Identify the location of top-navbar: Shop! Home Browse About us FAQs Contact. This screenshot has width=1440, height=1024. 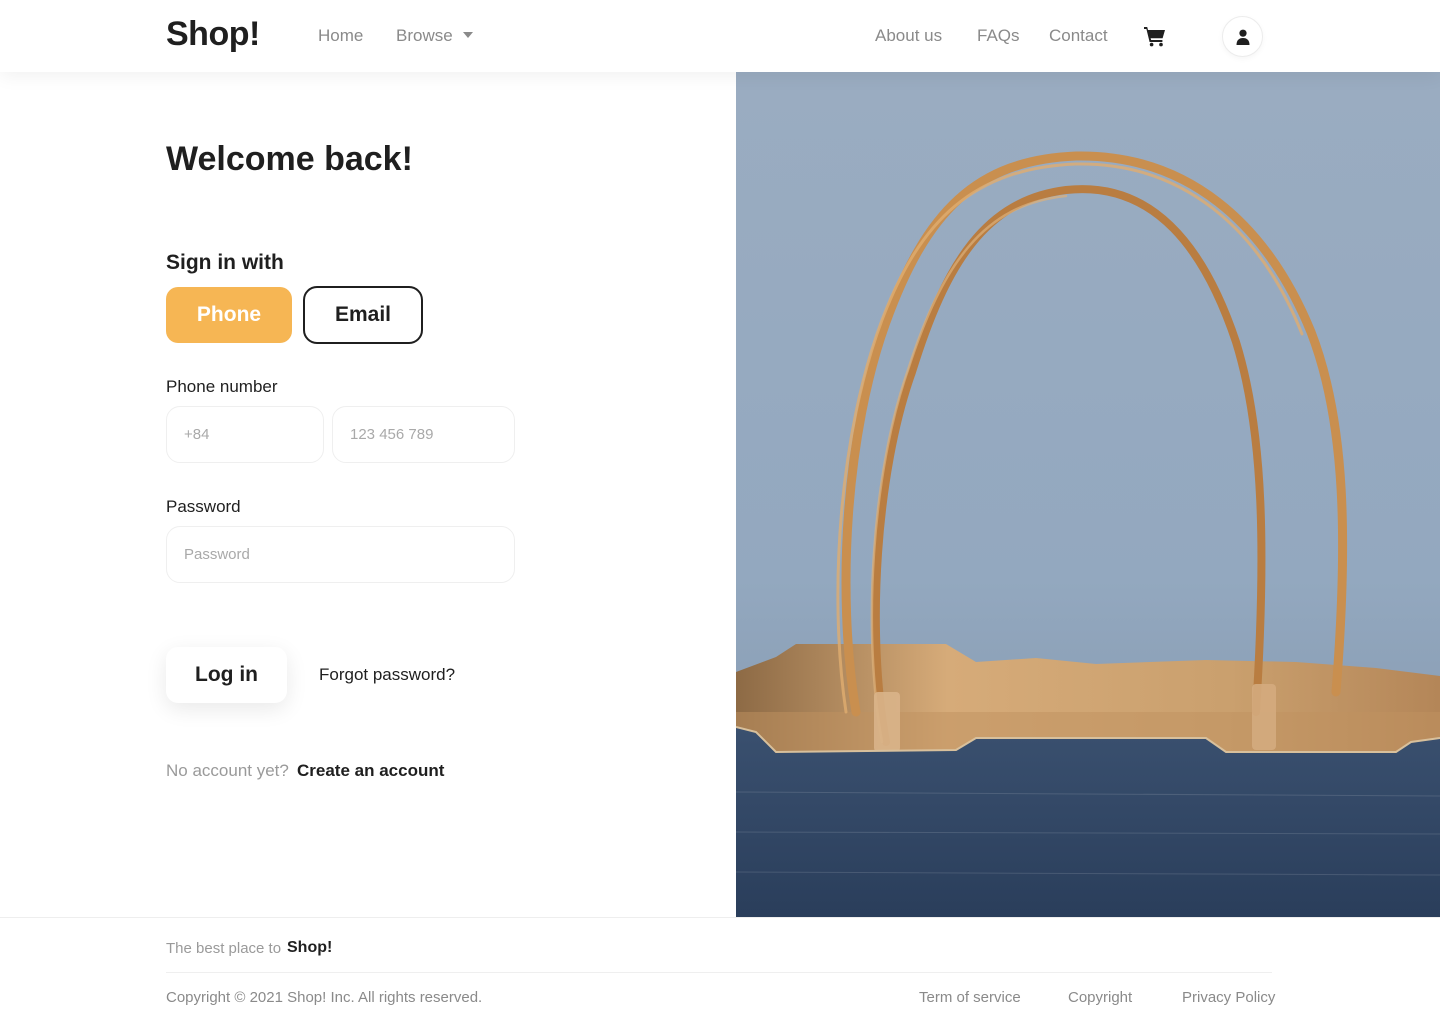
(720, 36).